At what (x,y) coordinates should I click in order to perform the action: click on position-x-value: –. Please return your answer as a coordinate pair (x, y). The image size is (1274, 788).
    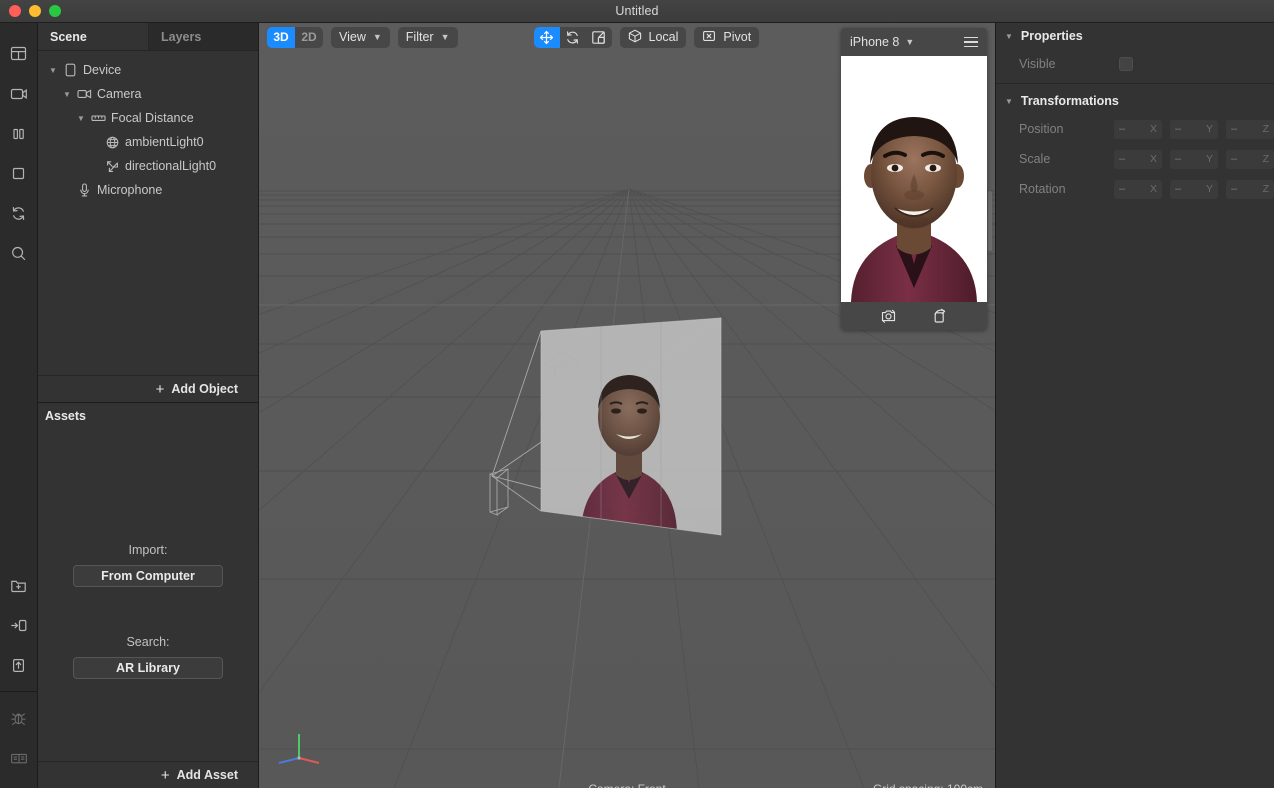
    Looking at the image, I should click on (1122, 129).